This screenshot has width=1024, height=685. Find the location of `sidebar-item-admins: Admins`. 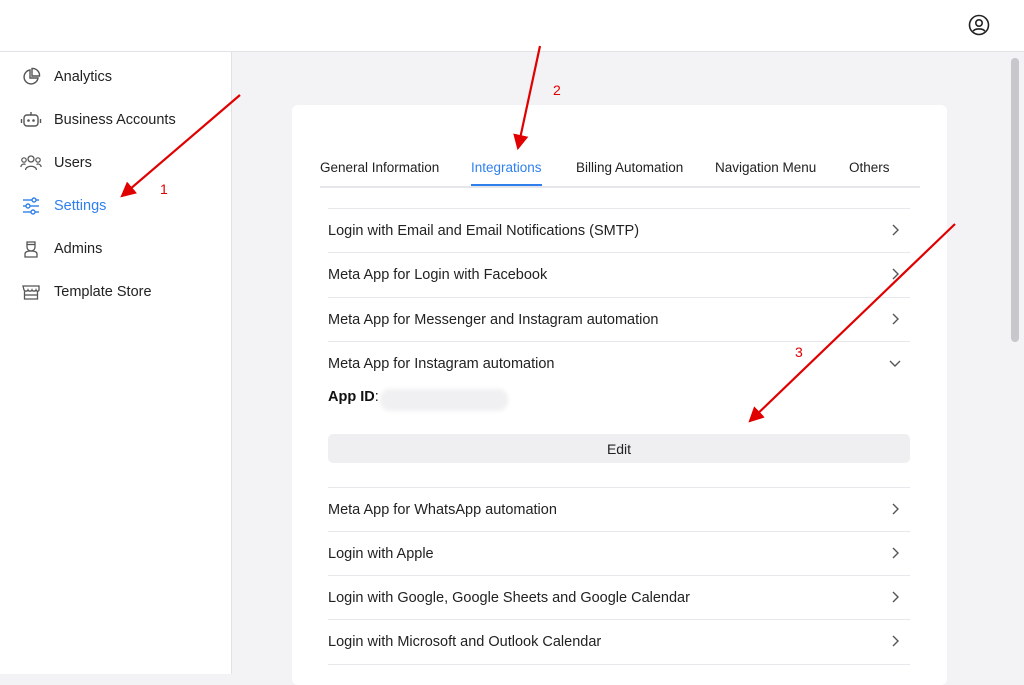

sidebar-item-admins: Admins is located at coordinates (120, 249).